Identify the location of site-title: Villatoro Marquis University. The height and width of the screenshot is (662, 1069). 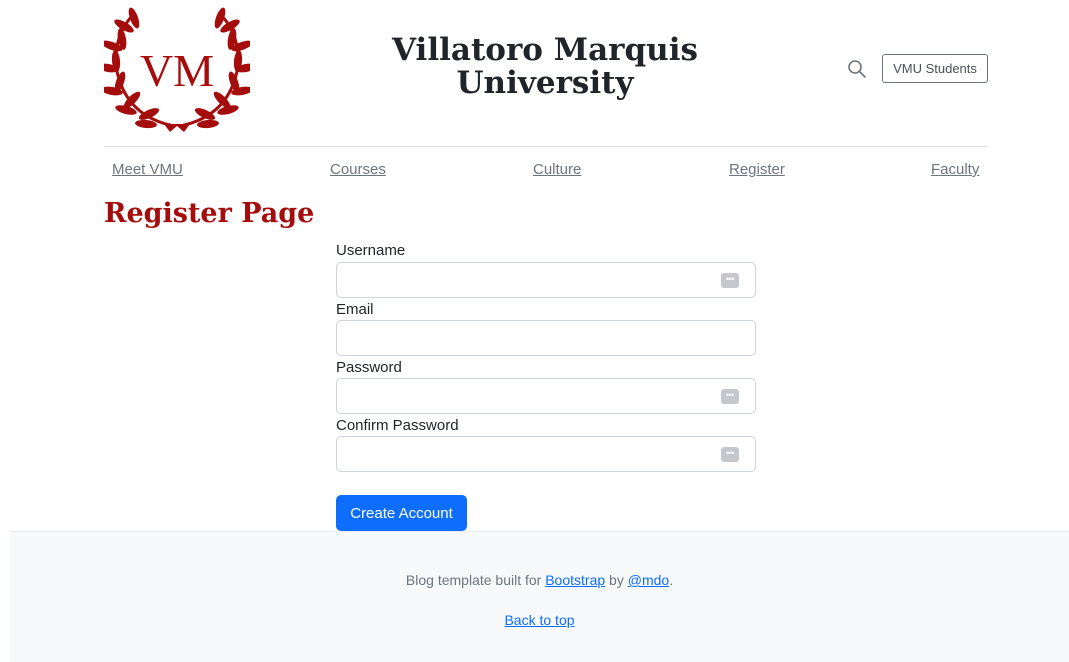
(545, 67).